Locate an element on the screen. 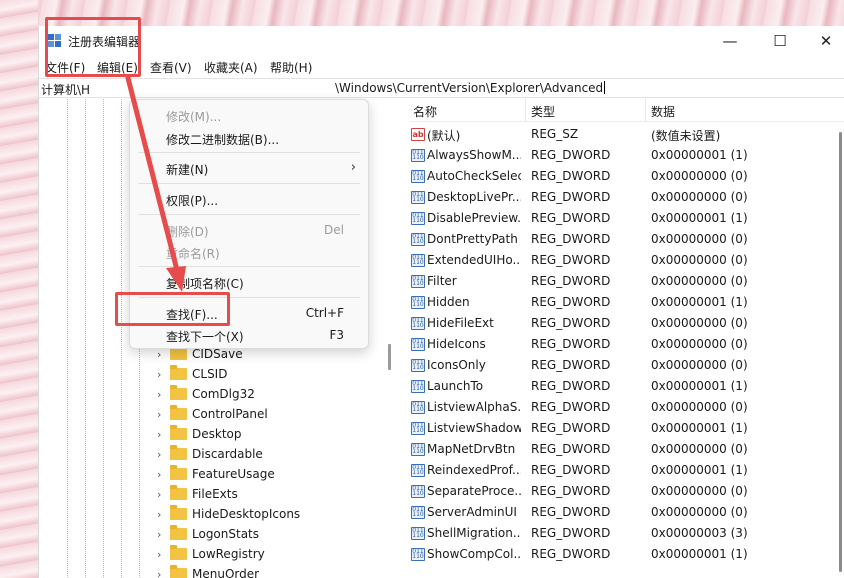  list-scrollbar is located at coordinates (840, 350).